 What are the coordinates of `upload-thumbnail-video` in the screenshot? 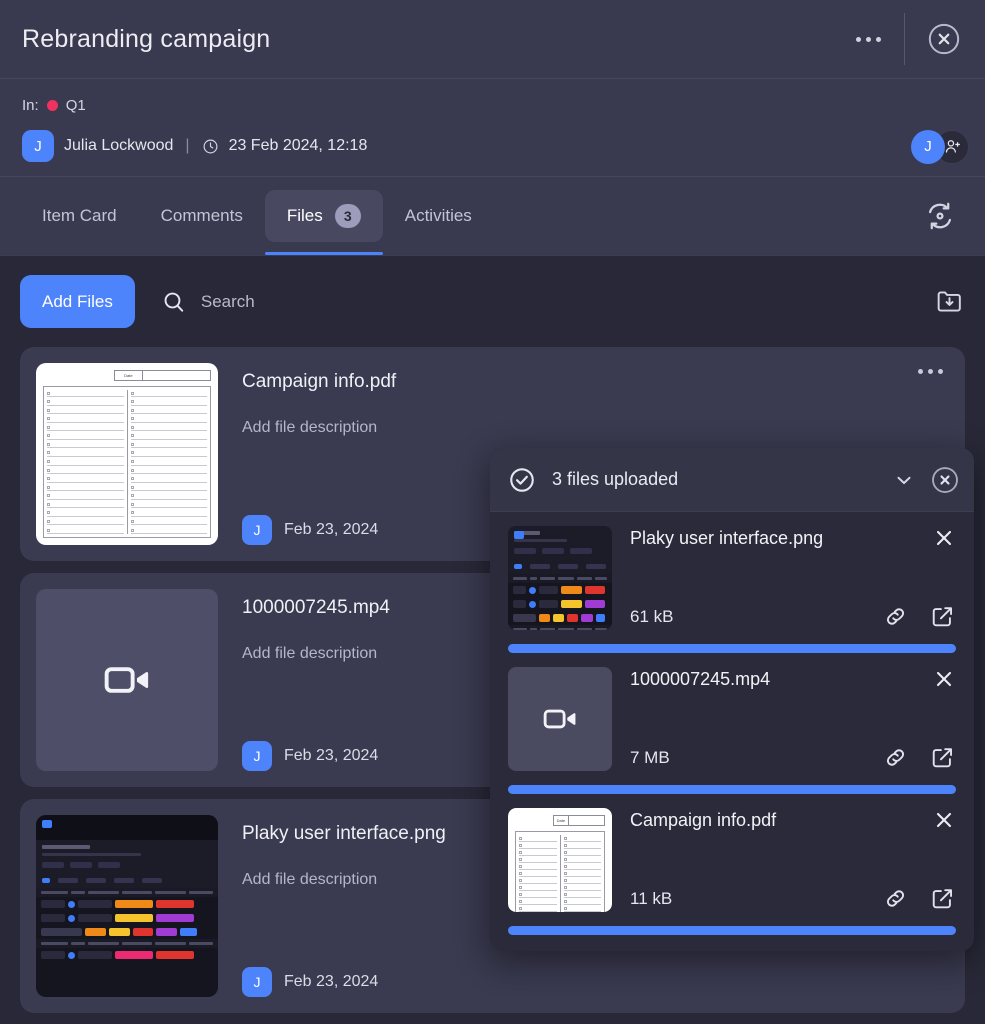 It's located at (560, 719).